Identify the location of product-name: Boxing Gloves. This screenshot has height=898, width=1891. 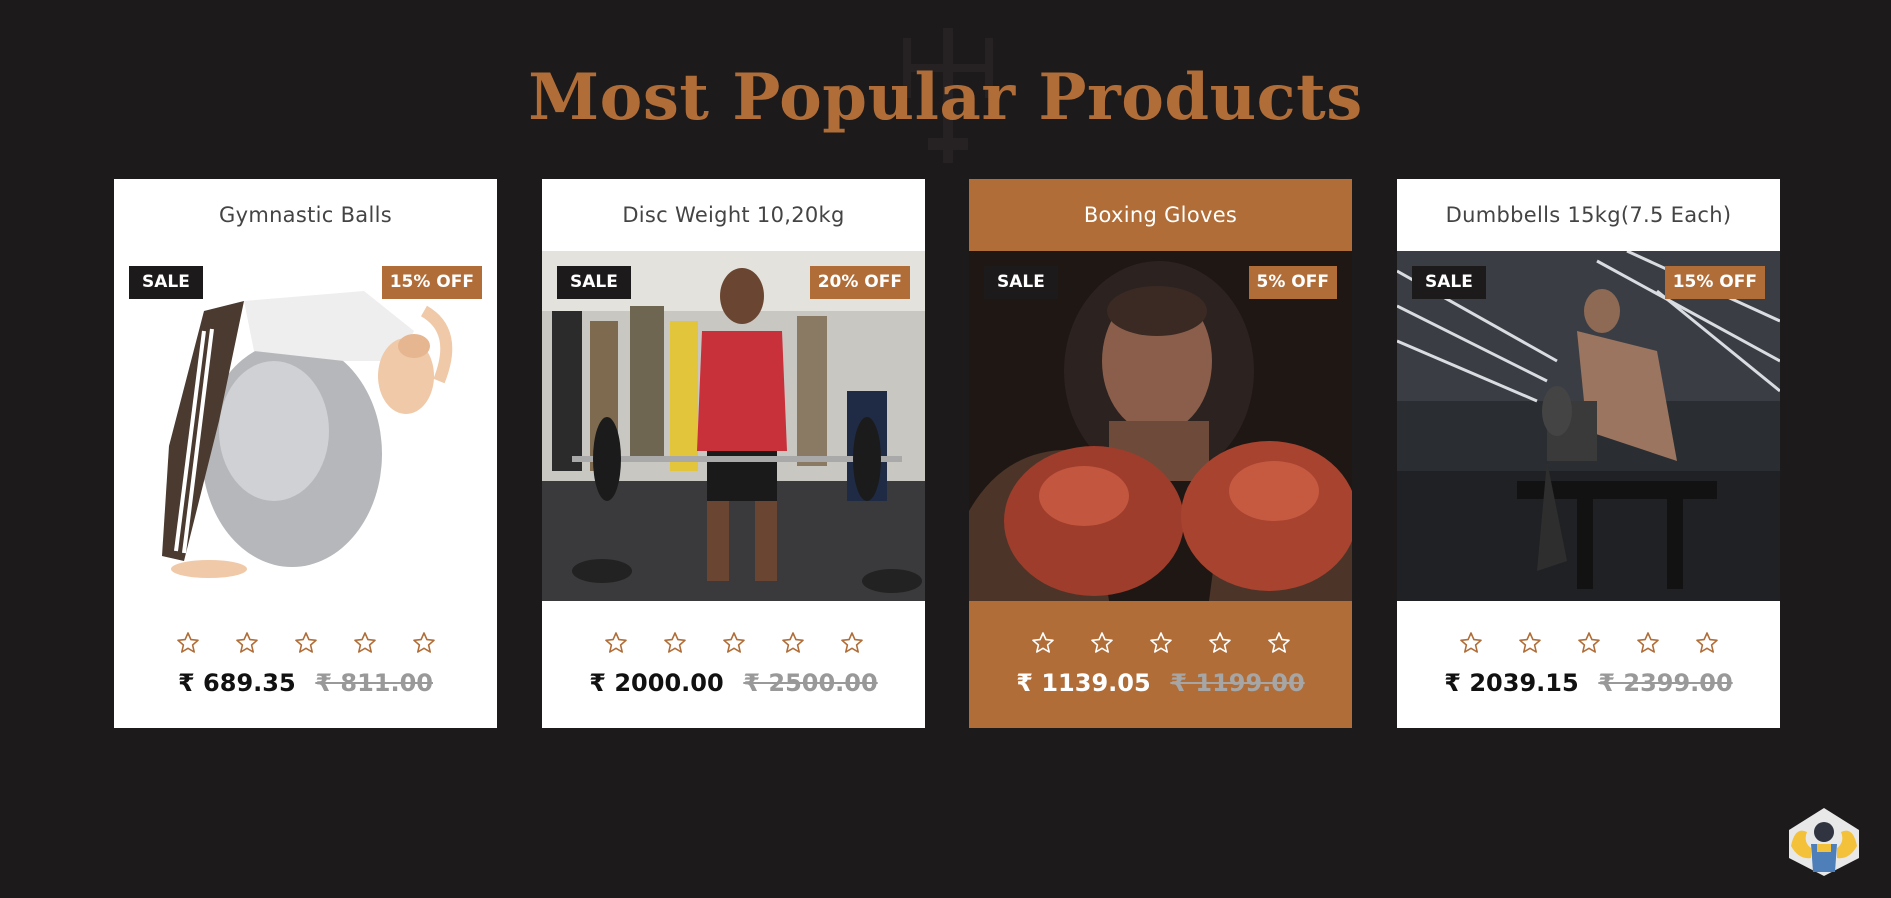
(1160, 215).